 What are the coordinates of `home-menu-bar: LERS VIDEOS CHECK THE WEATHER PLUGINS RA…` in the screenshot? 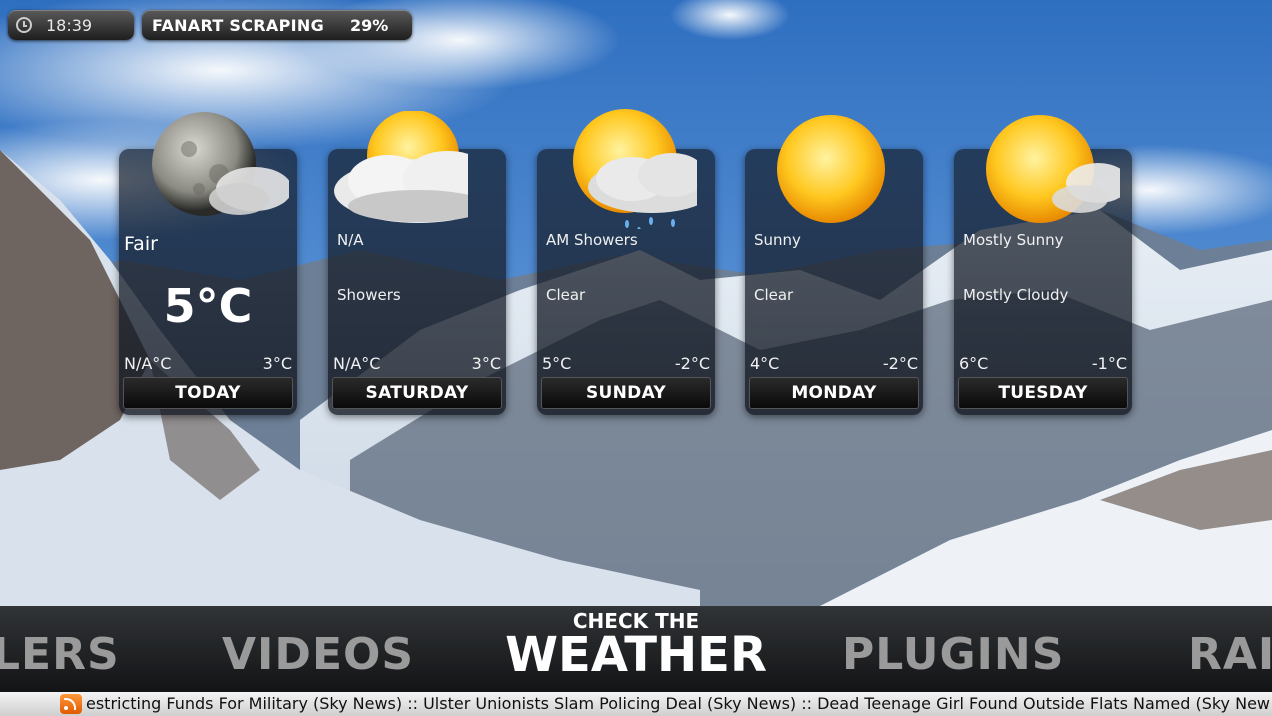 It's located at (636, 649).